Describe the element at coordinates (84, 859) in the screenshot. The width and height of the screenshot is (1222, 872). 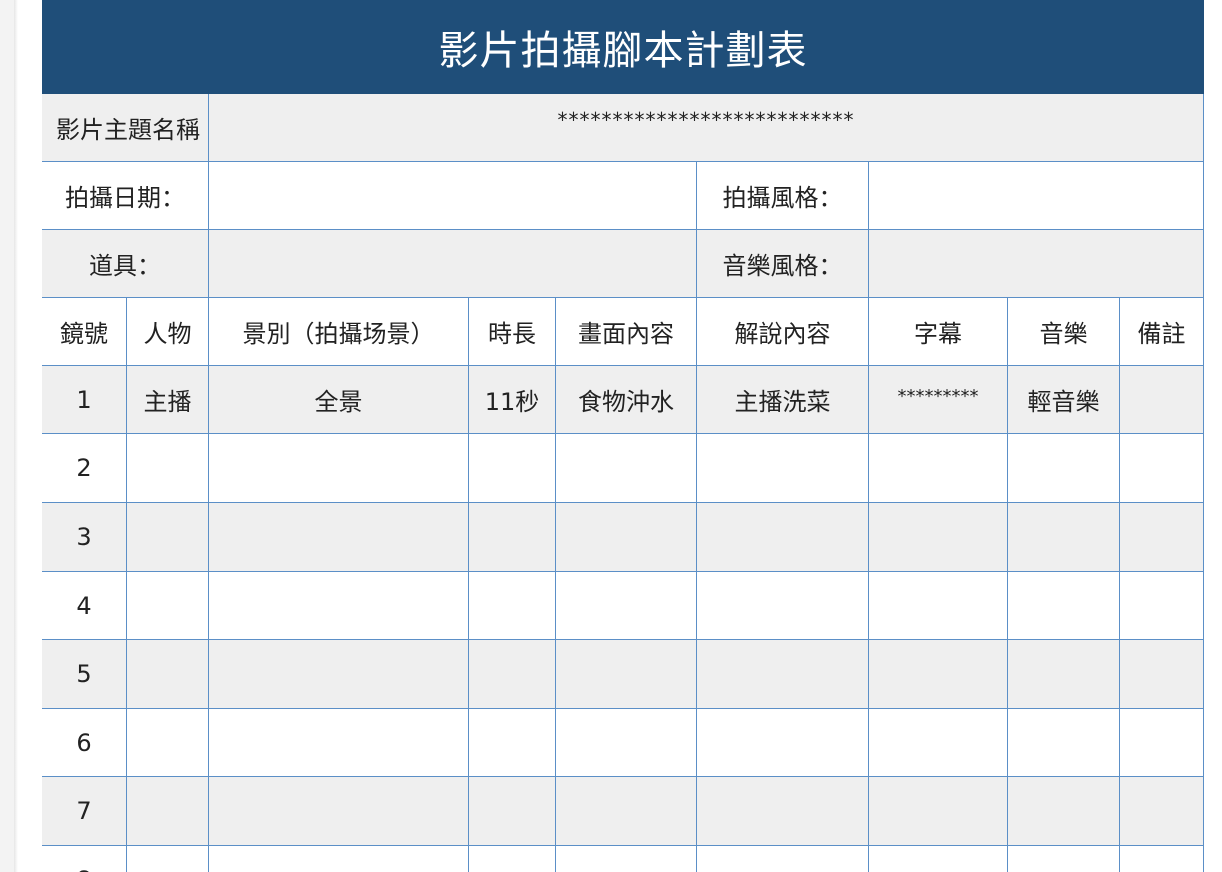
I see `table-cell-shot-number: 8` at that location.